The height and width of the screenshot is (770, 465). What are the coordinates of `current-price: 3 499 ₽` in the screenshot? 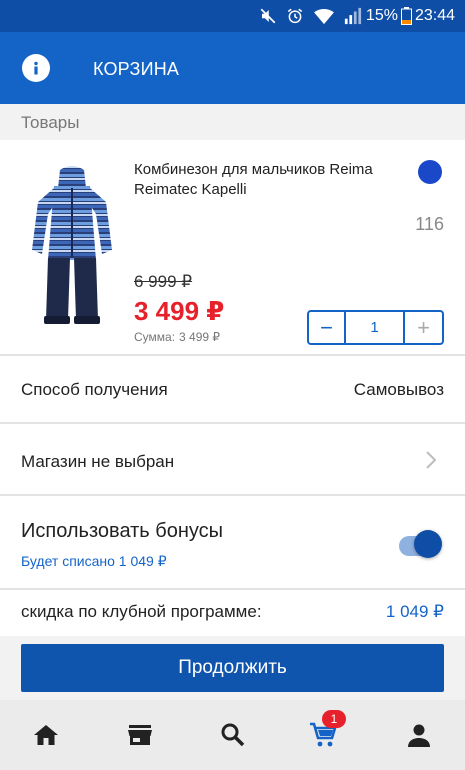 It's located at (179, 311).